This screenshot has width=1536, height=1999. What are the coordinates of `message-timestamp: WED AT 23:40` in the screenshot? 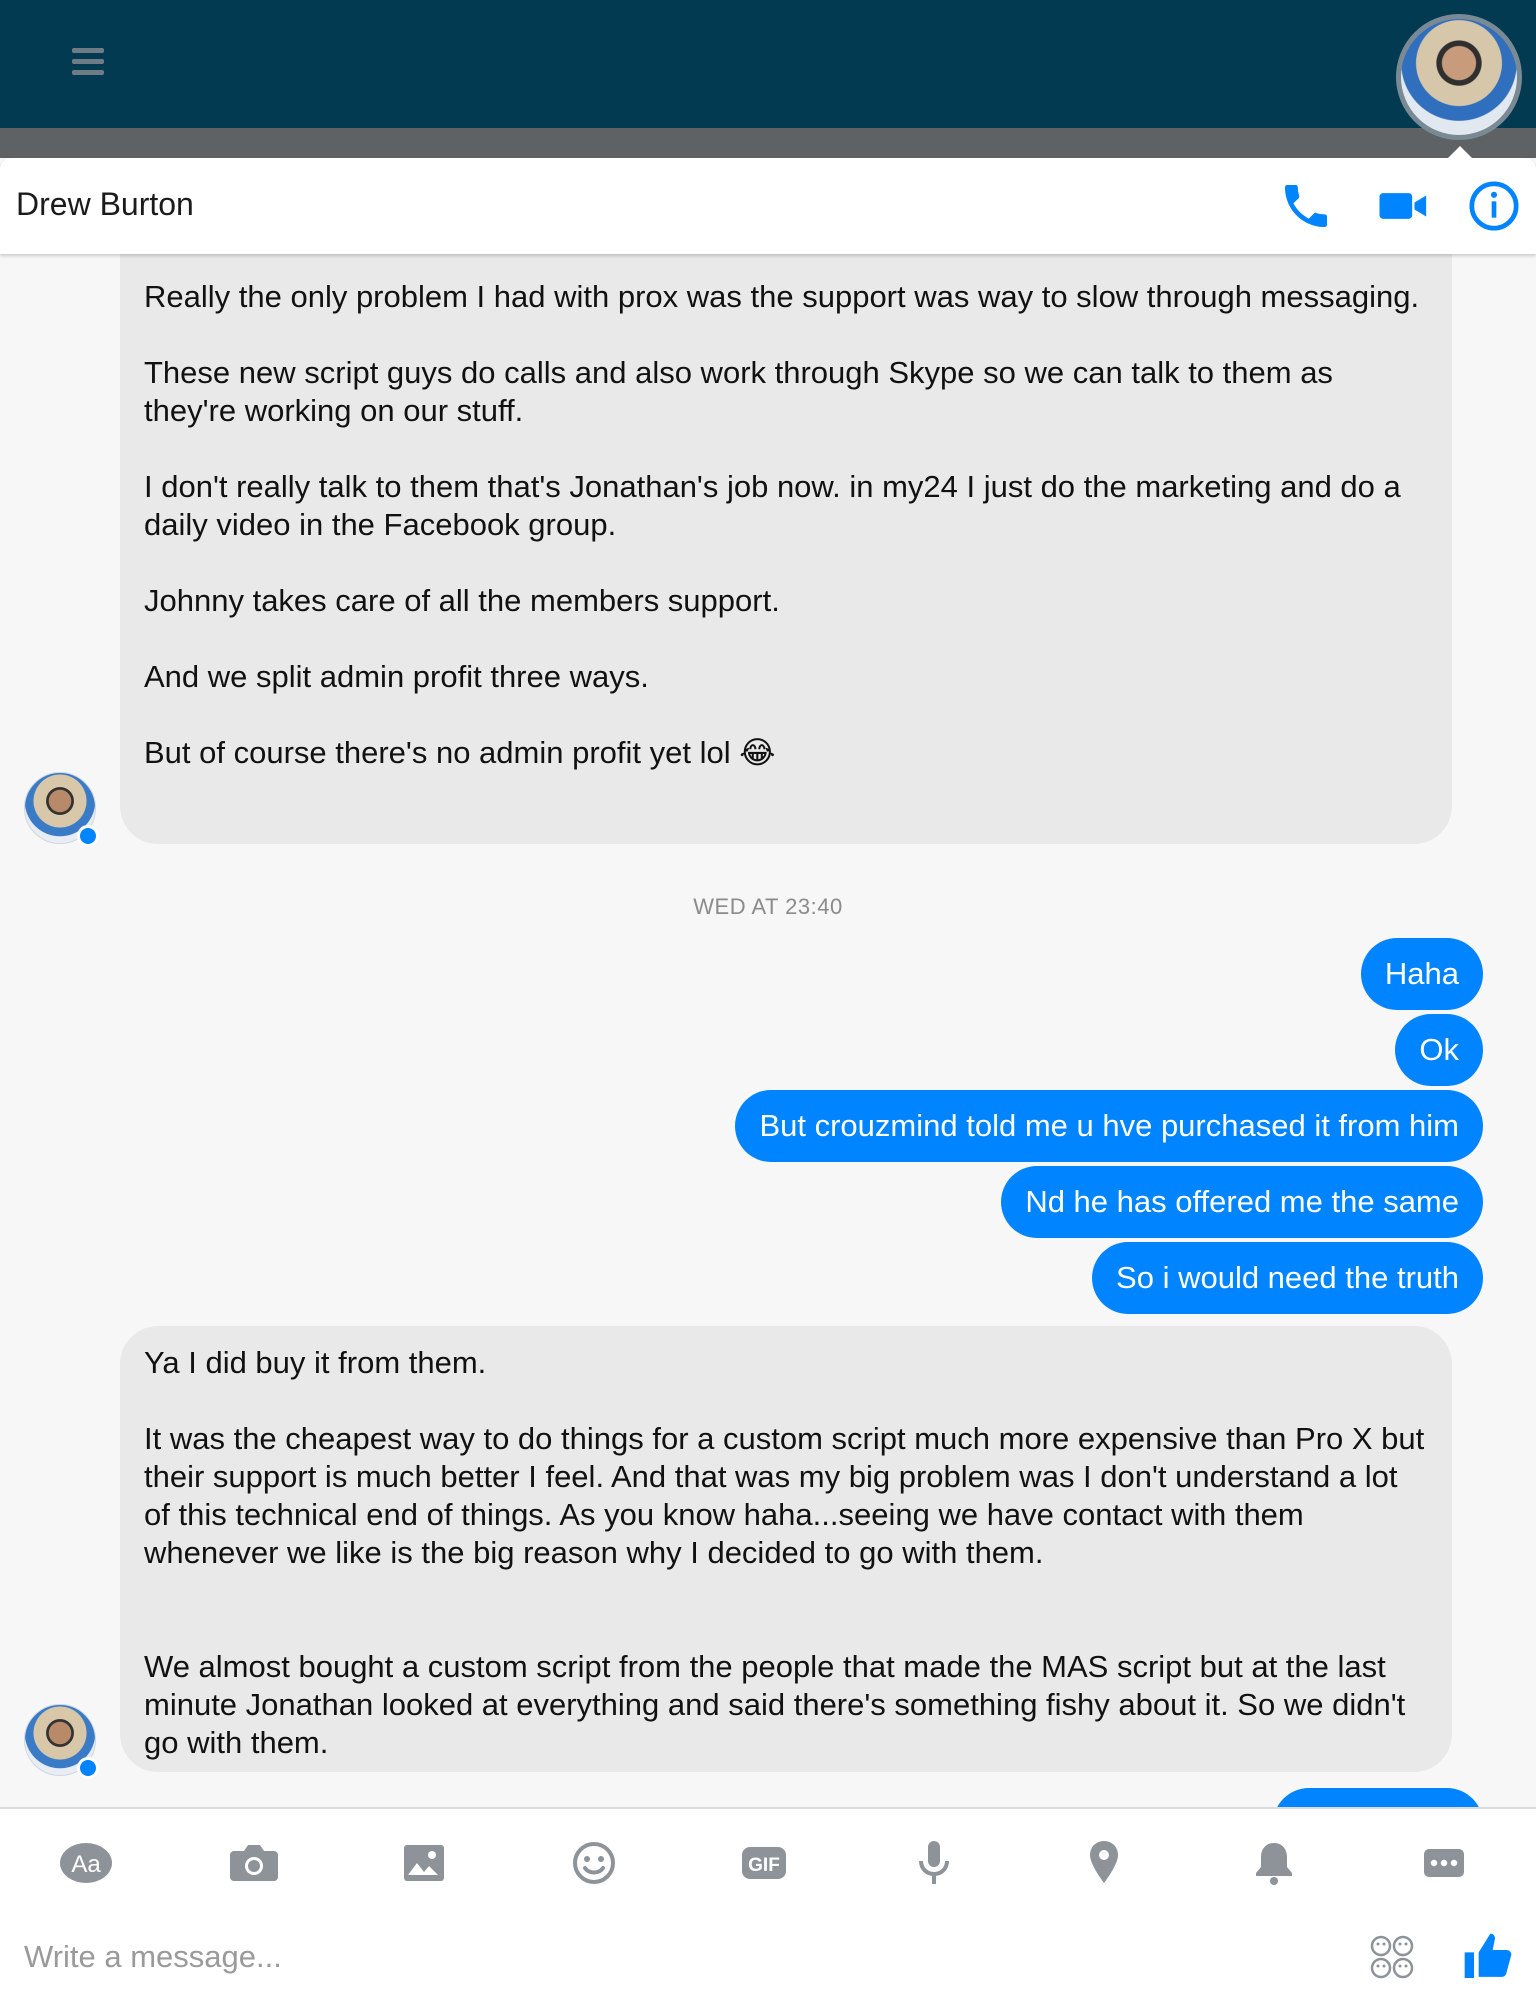 It's located at (768, 906).